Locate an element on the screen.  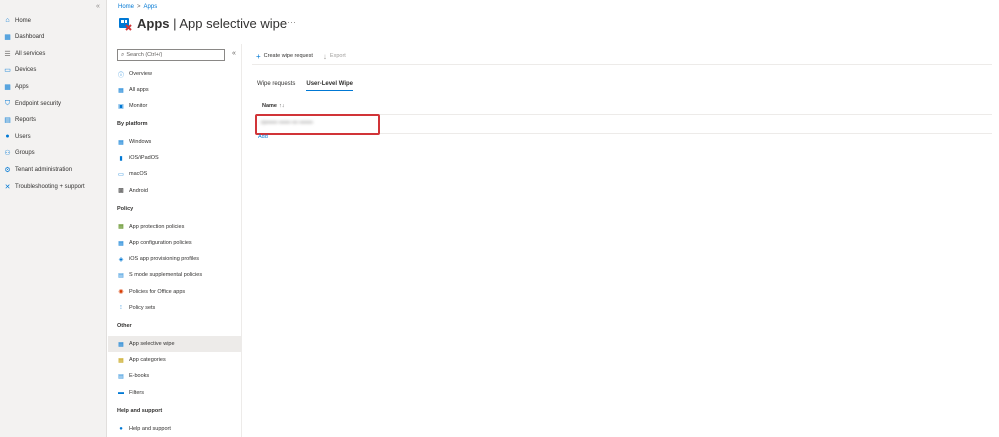
menu-item-label: iOS/iPadOS is located at coordinates (144, 158).